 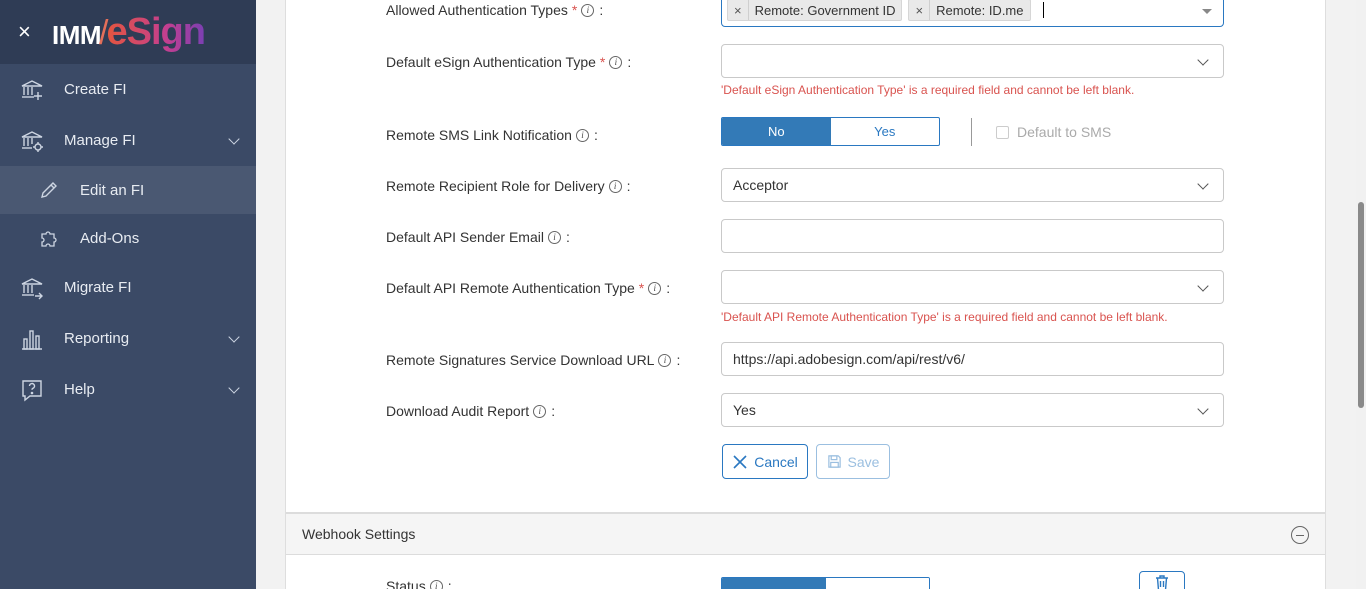 What do you see at coordinates (77, 34) in the screenshot?
I see `logo-imm: IMM` at bounding box center [77, 34].